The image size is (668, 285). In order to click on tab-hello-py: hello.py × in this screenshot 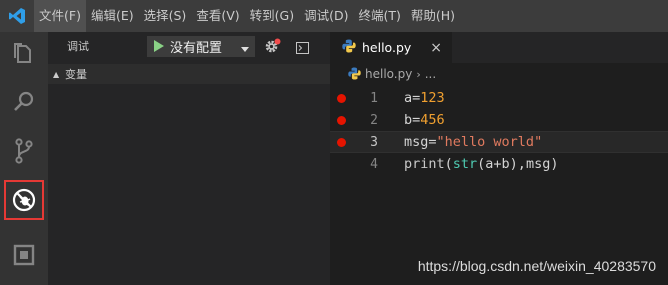, I will do `click(391, 47)`.